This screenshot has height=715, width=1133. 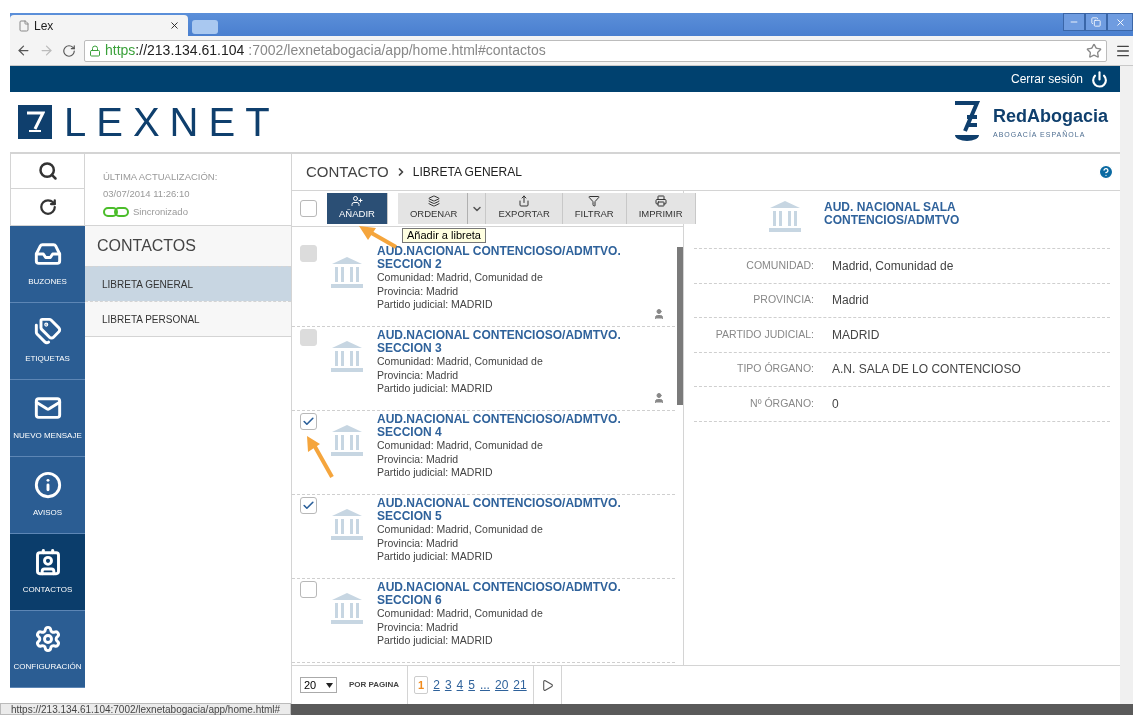 What do you see at coordinates (433, 201) in the screenshot?
I see `sort-icon` at bounding box center [433, 201].